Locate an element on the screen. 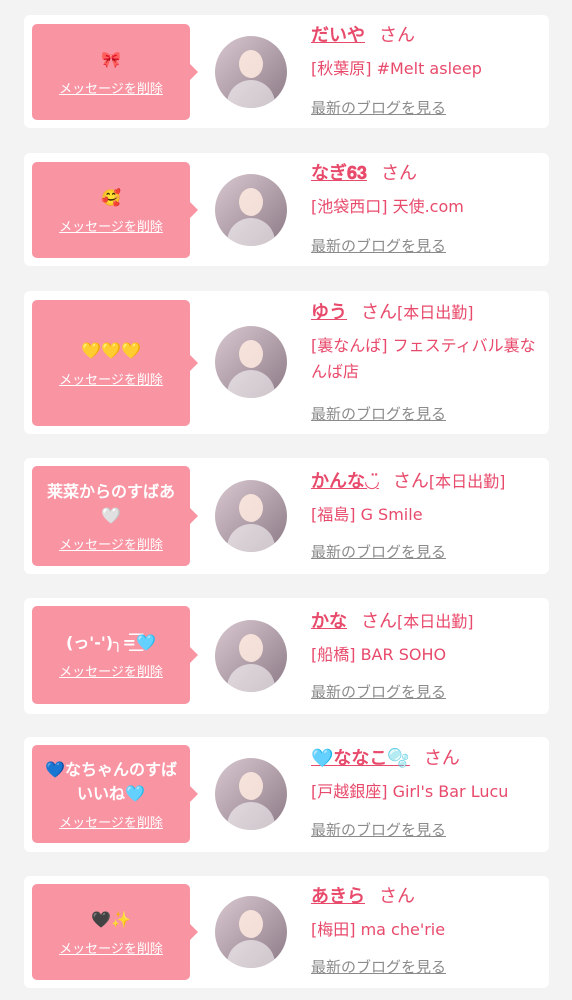 This screenshot has height=1000, width=572. message-text: 🎀 is located at coordinates (111, 59).